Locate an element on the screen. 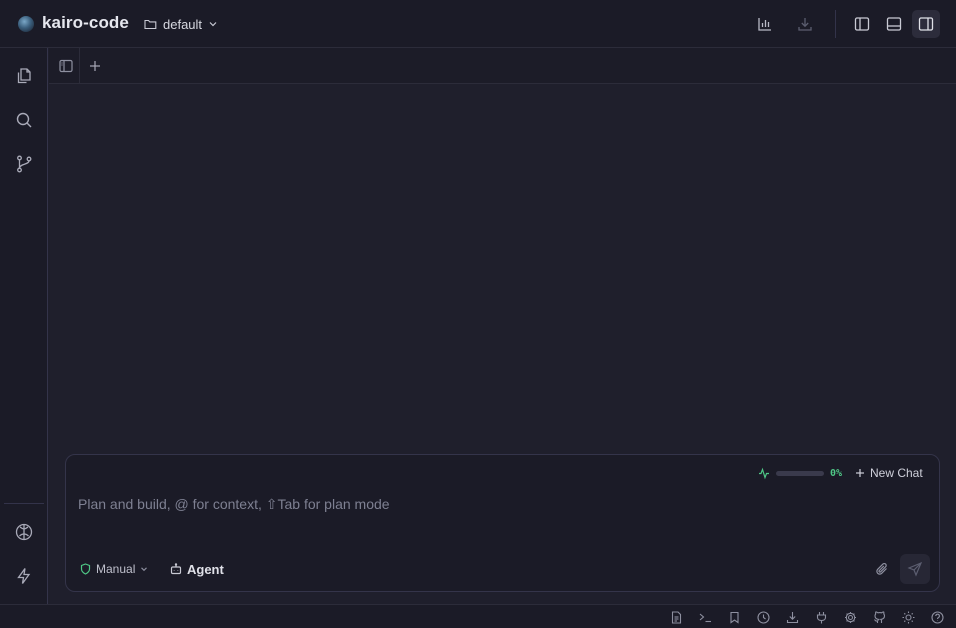  workspace-selector: default is located at coordinates (181, 24).